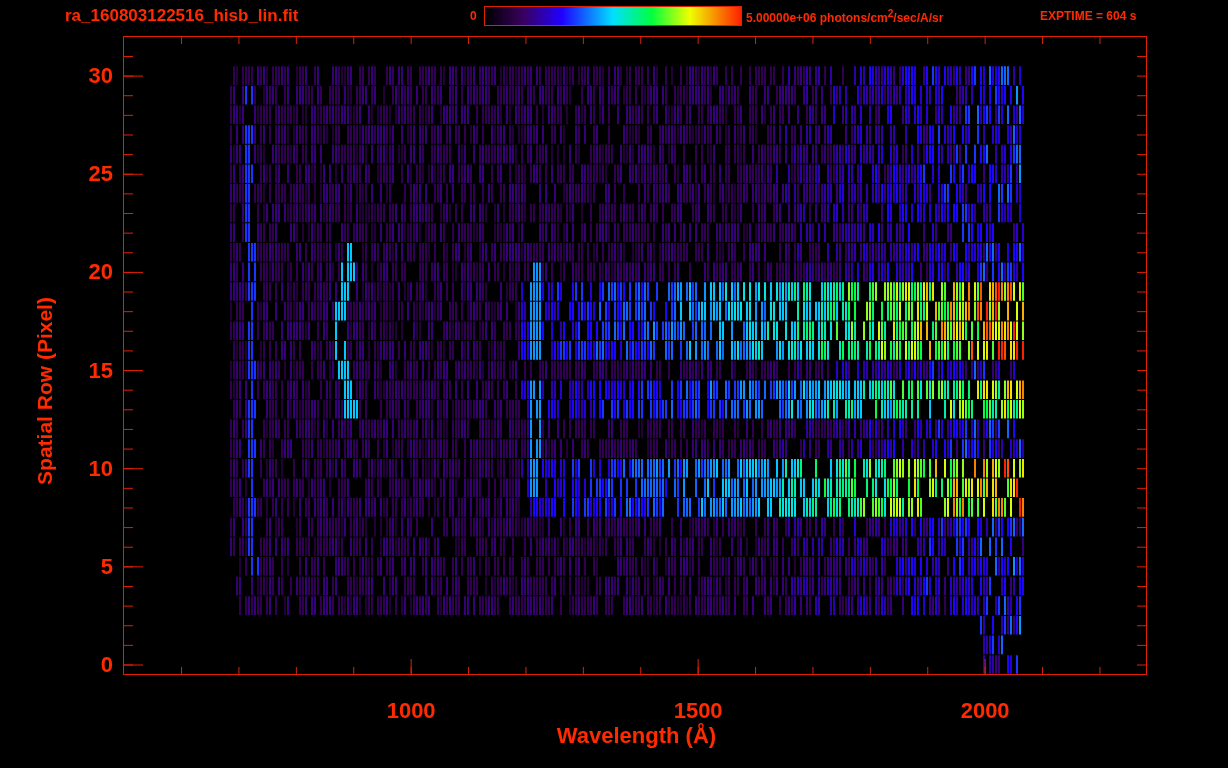 The height and width of the screenshot is (768, 1228). I want to click on x-axis-title: Wavelength (Å), so click(636, 736).